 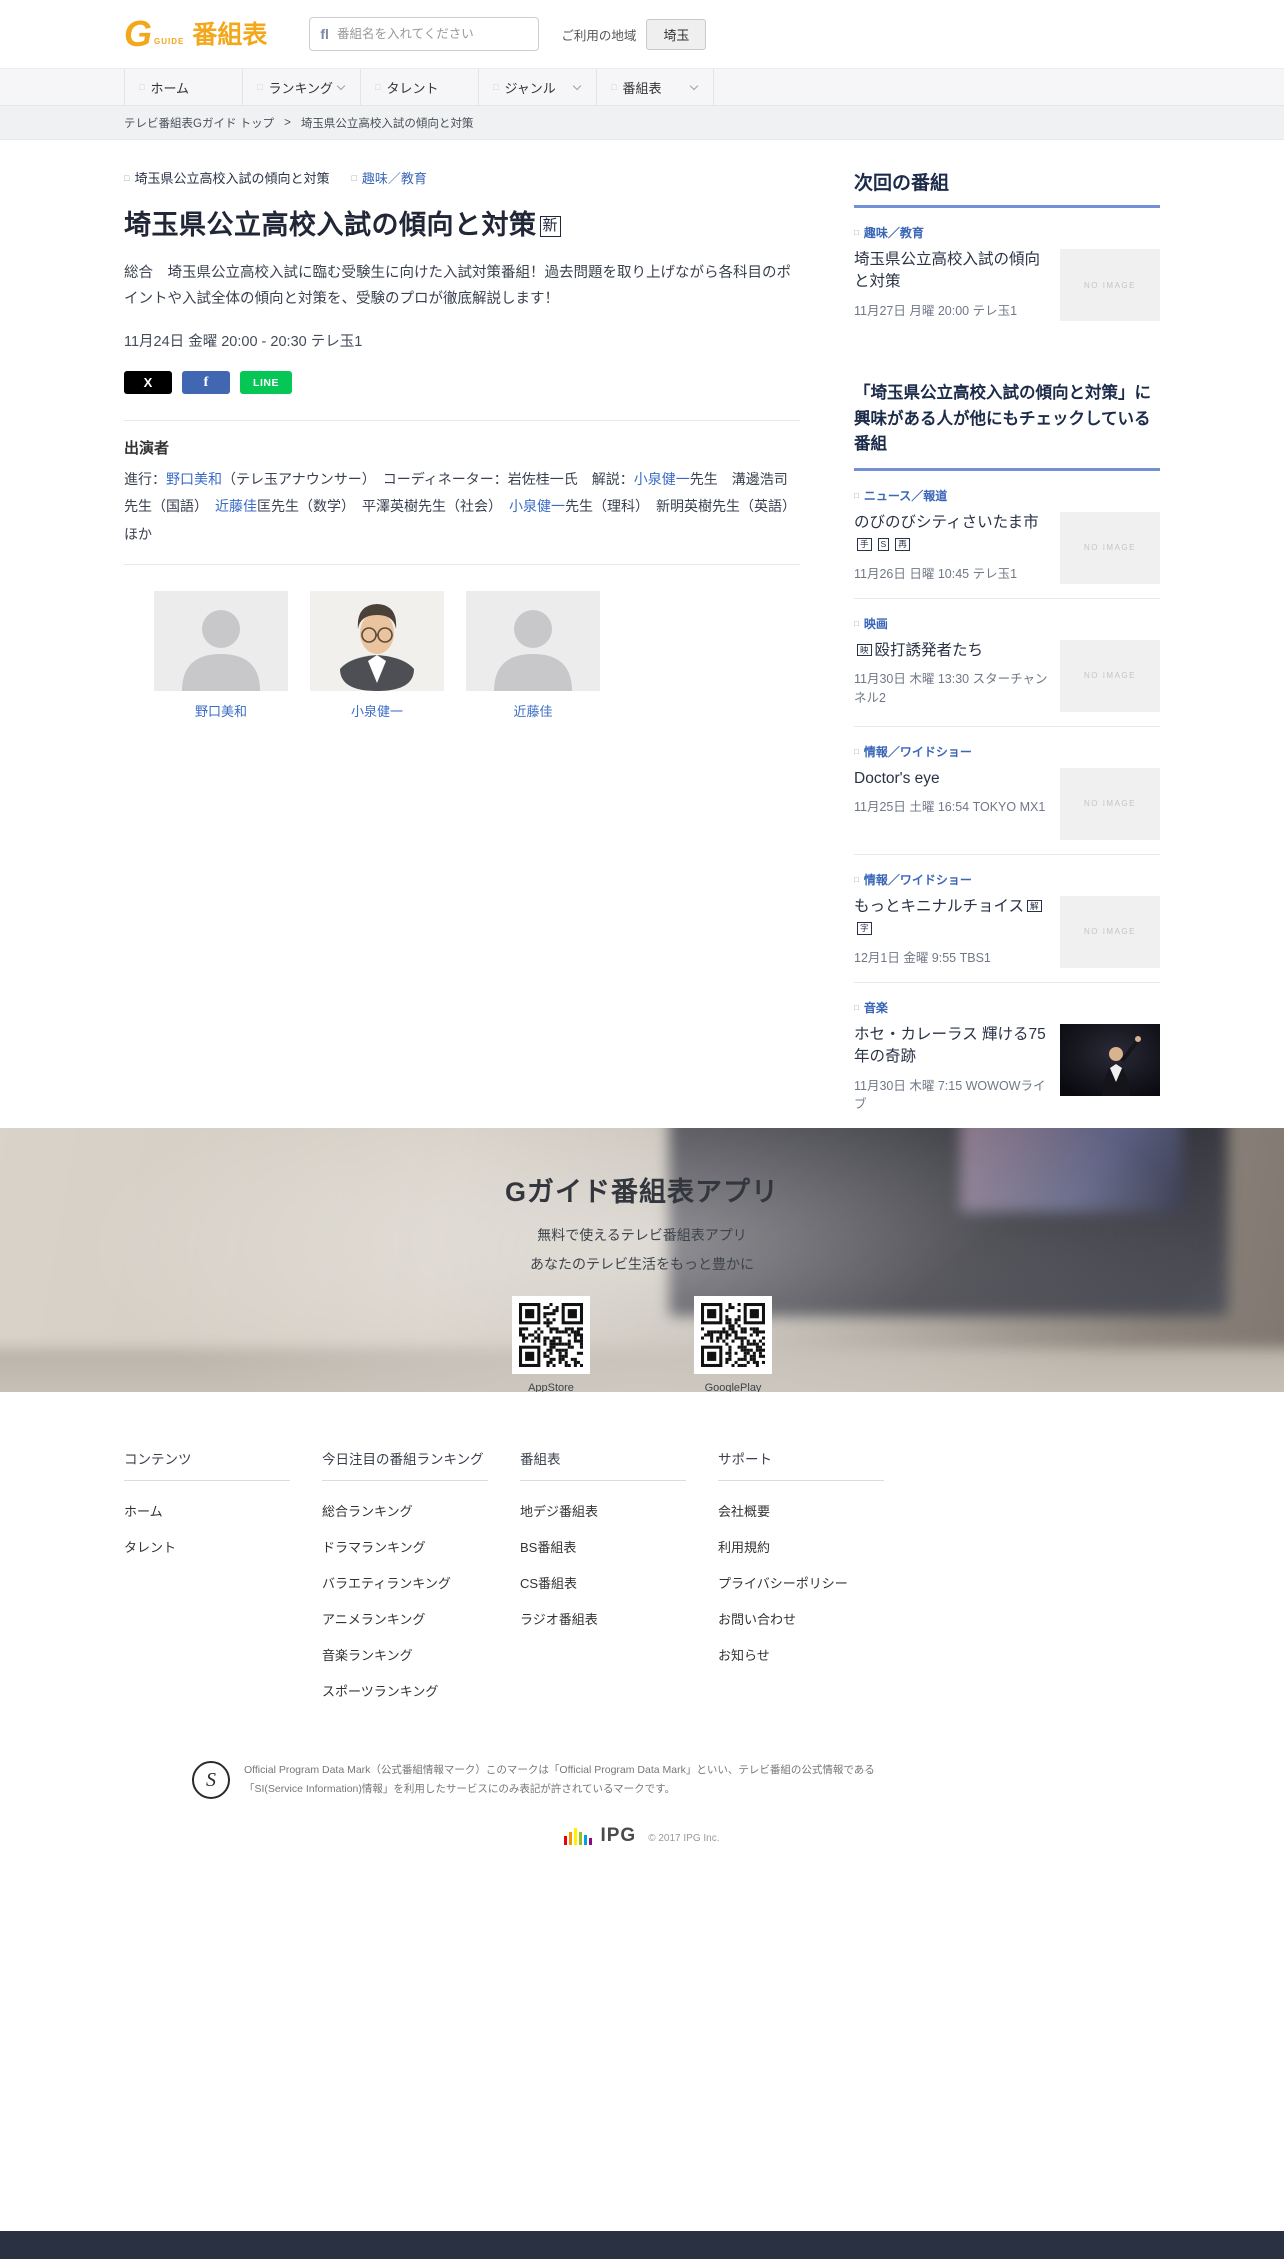 I want to click on program-attribute-badge: 再, so click(x=902, y=544).